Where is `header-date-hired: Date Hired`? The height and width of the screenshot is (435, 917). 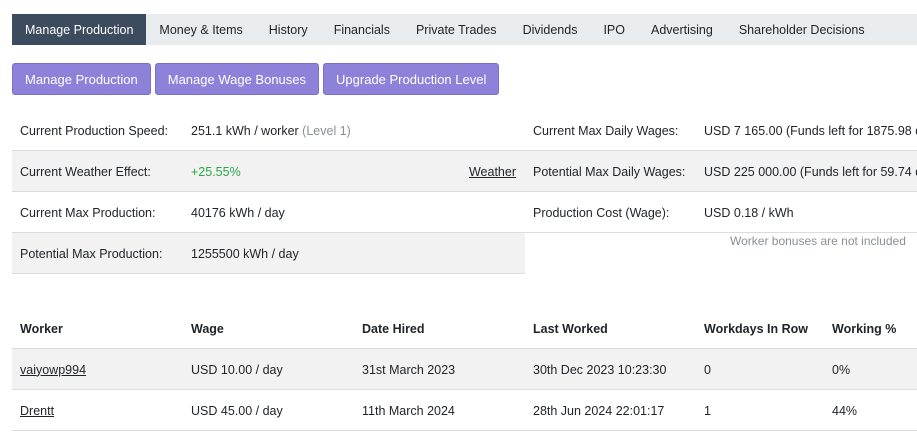
header-date-hired: Date Hired is located at coordinates (393, 328).